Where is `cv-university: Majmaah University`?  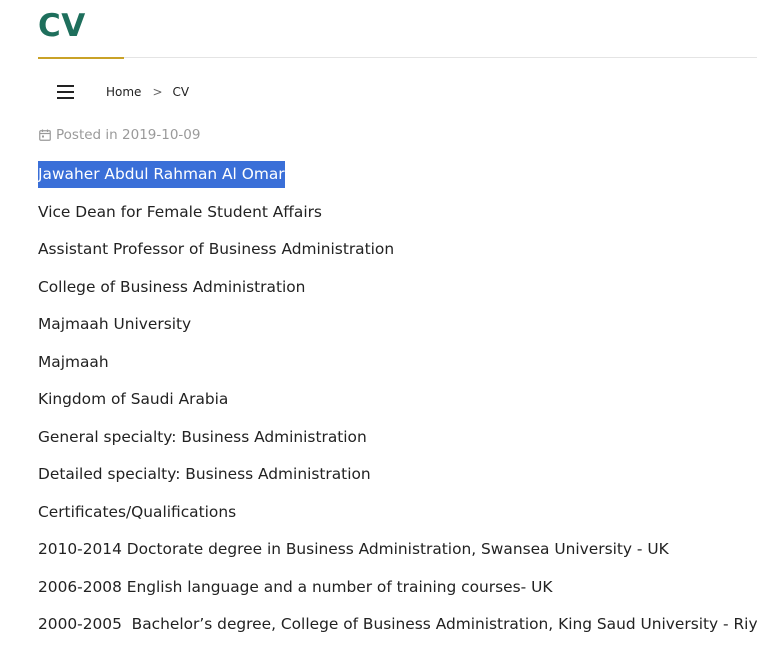
cv-university: Majmaah University is located at coordinates (115, 324).